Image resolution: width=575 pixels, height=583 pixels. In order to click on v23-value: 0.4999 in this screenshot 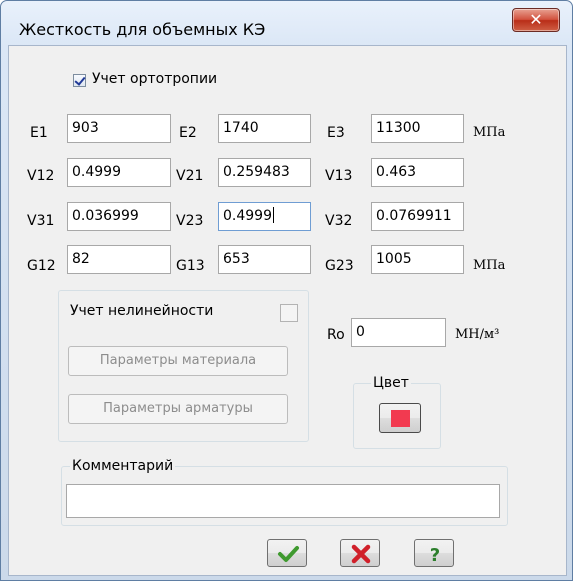, I will do `click(247, 216)`.